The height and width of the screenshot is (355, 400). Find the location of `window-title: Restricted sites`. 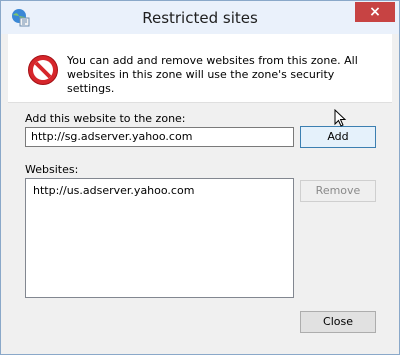

window-title: Restricted sites is located at coordinates (200, 18).